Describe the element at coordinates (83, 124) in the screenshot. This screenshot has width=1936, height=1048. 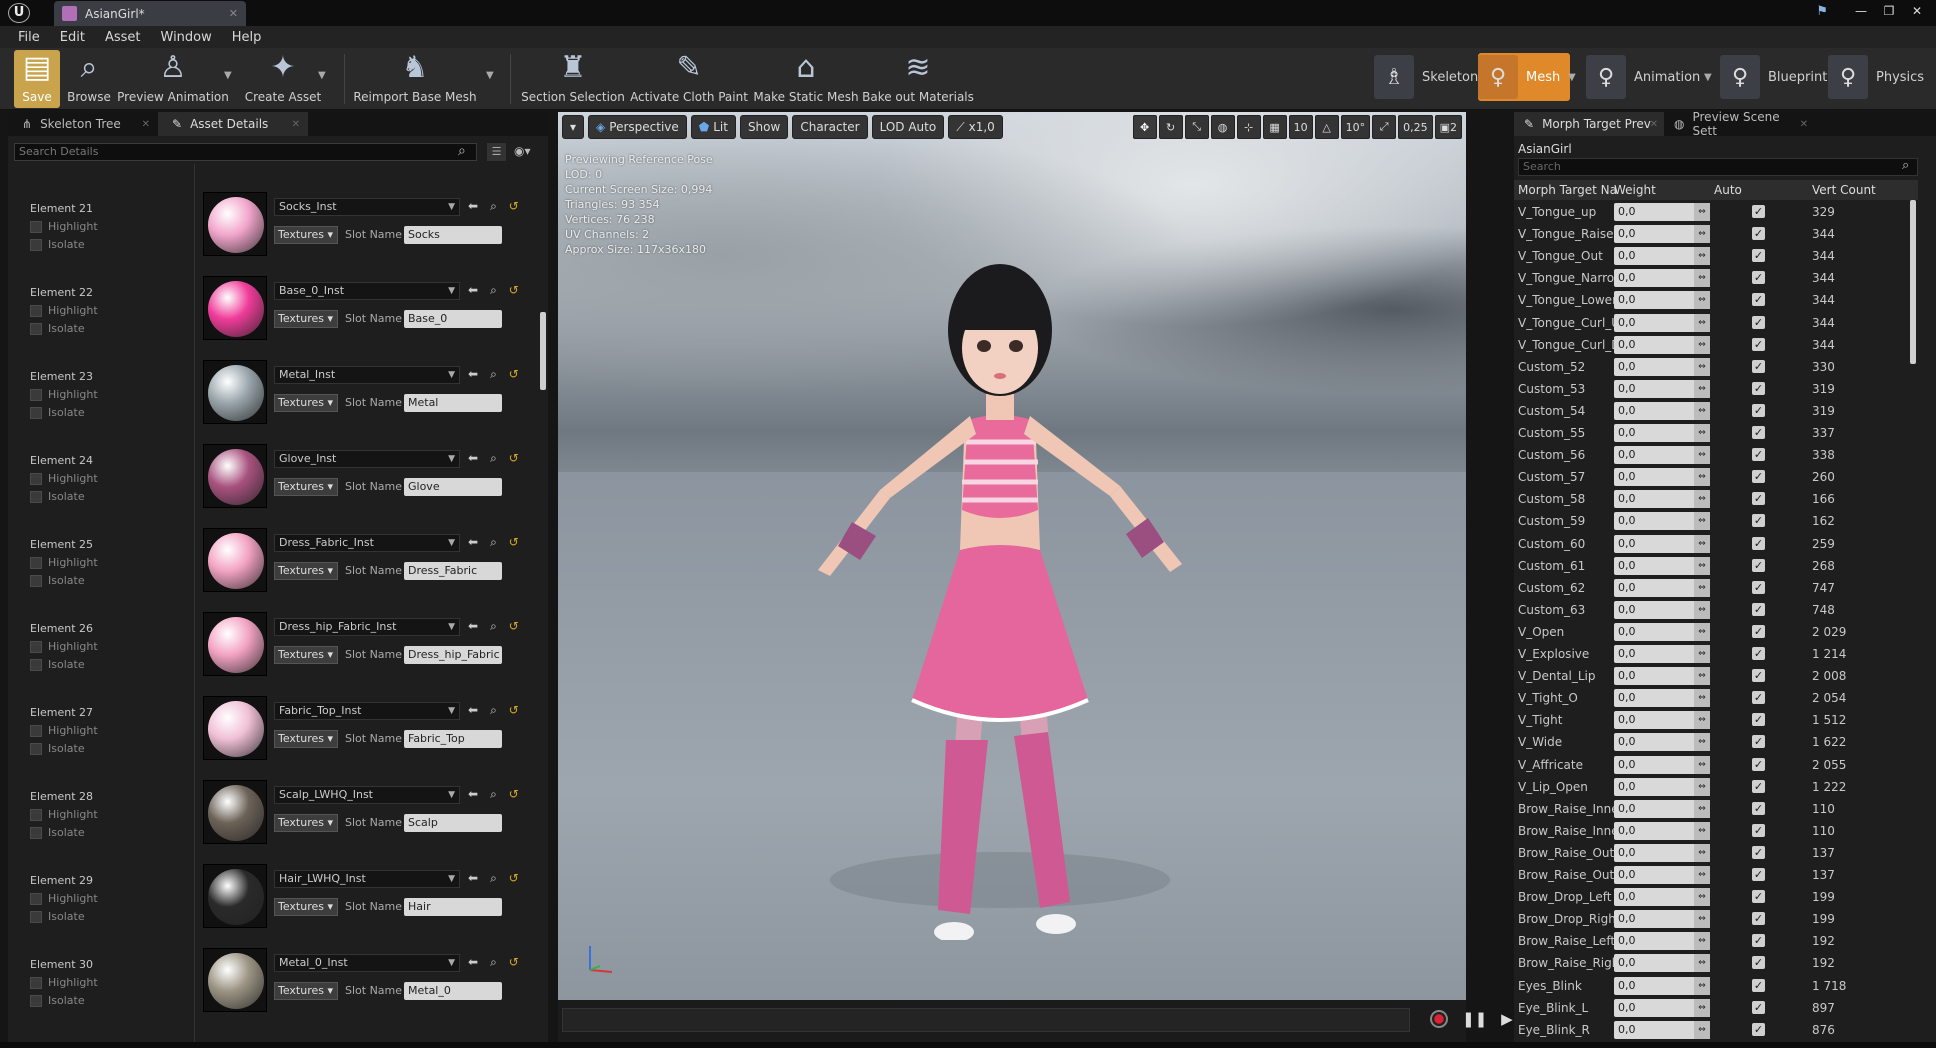
I see `tab-skeleton-tree: ⋔ Skeleton Tree ✕` at that location.